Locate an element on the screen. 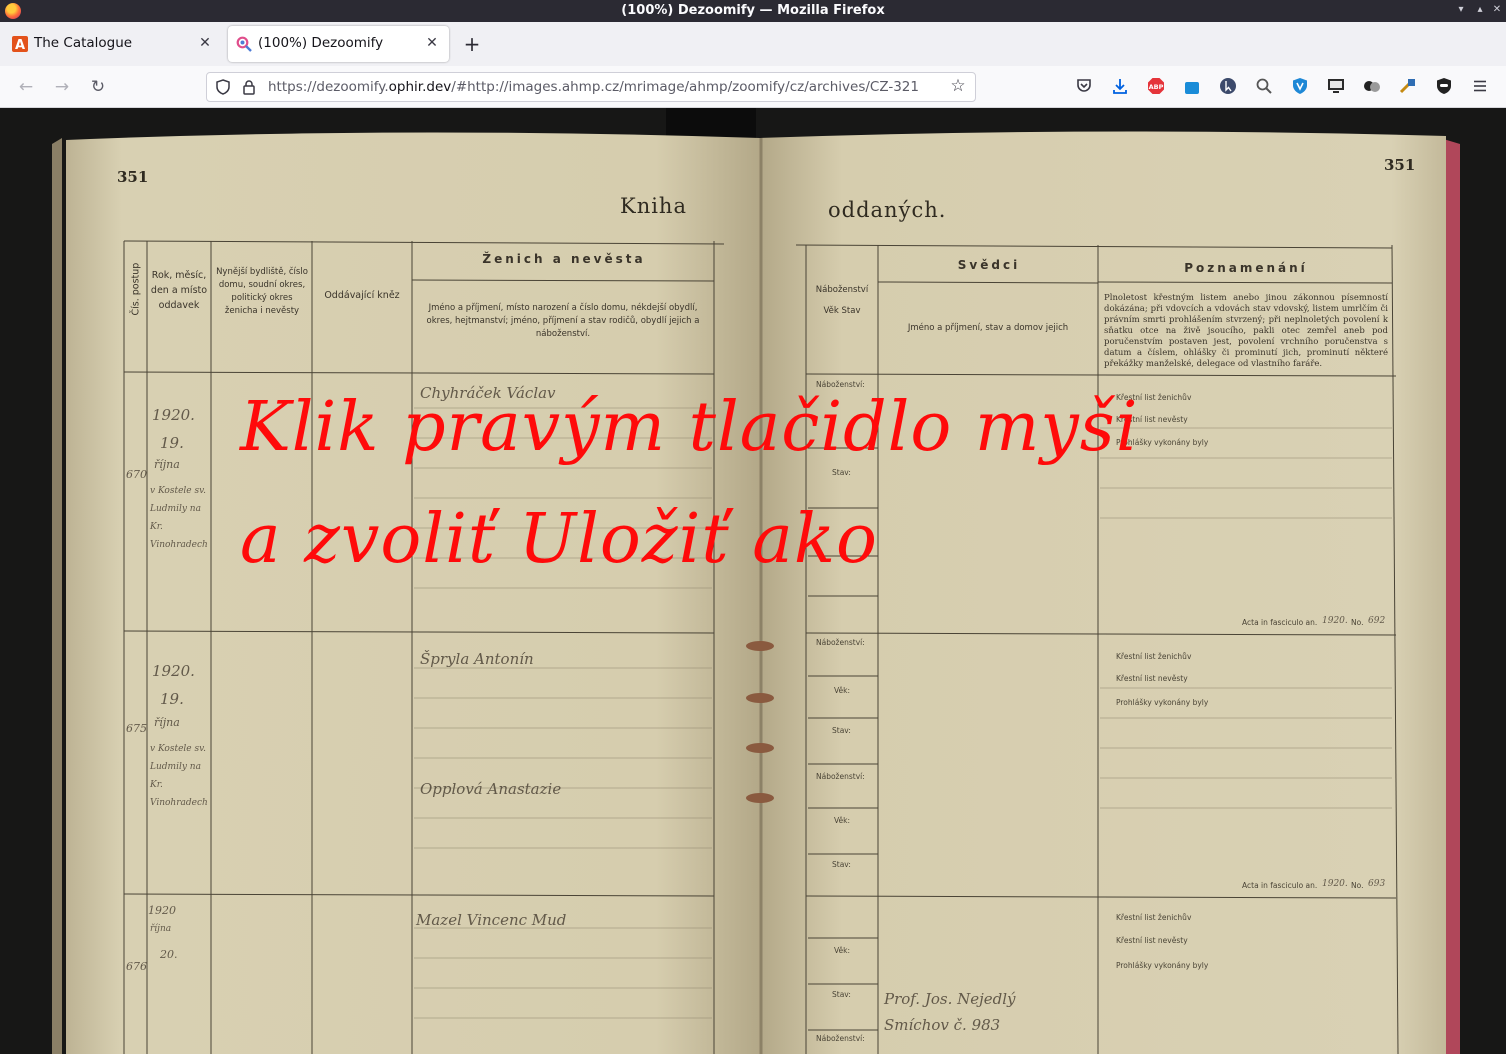 The width and height of the screenshot is (1506, 1054). header-date: Rok, měsíc, den a místo oddavek is located at coordinates (179, 290).